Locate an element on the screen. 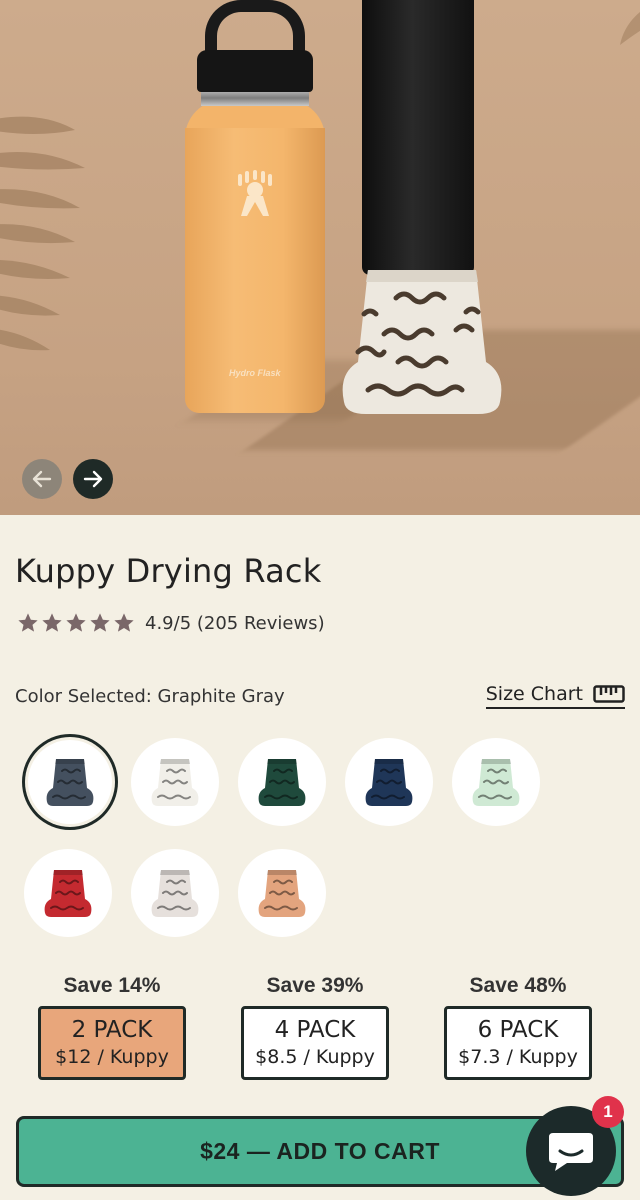 The height and width of the screenshot is (1200, 640). gallery-prev-button is located at coordinates (42, 479).